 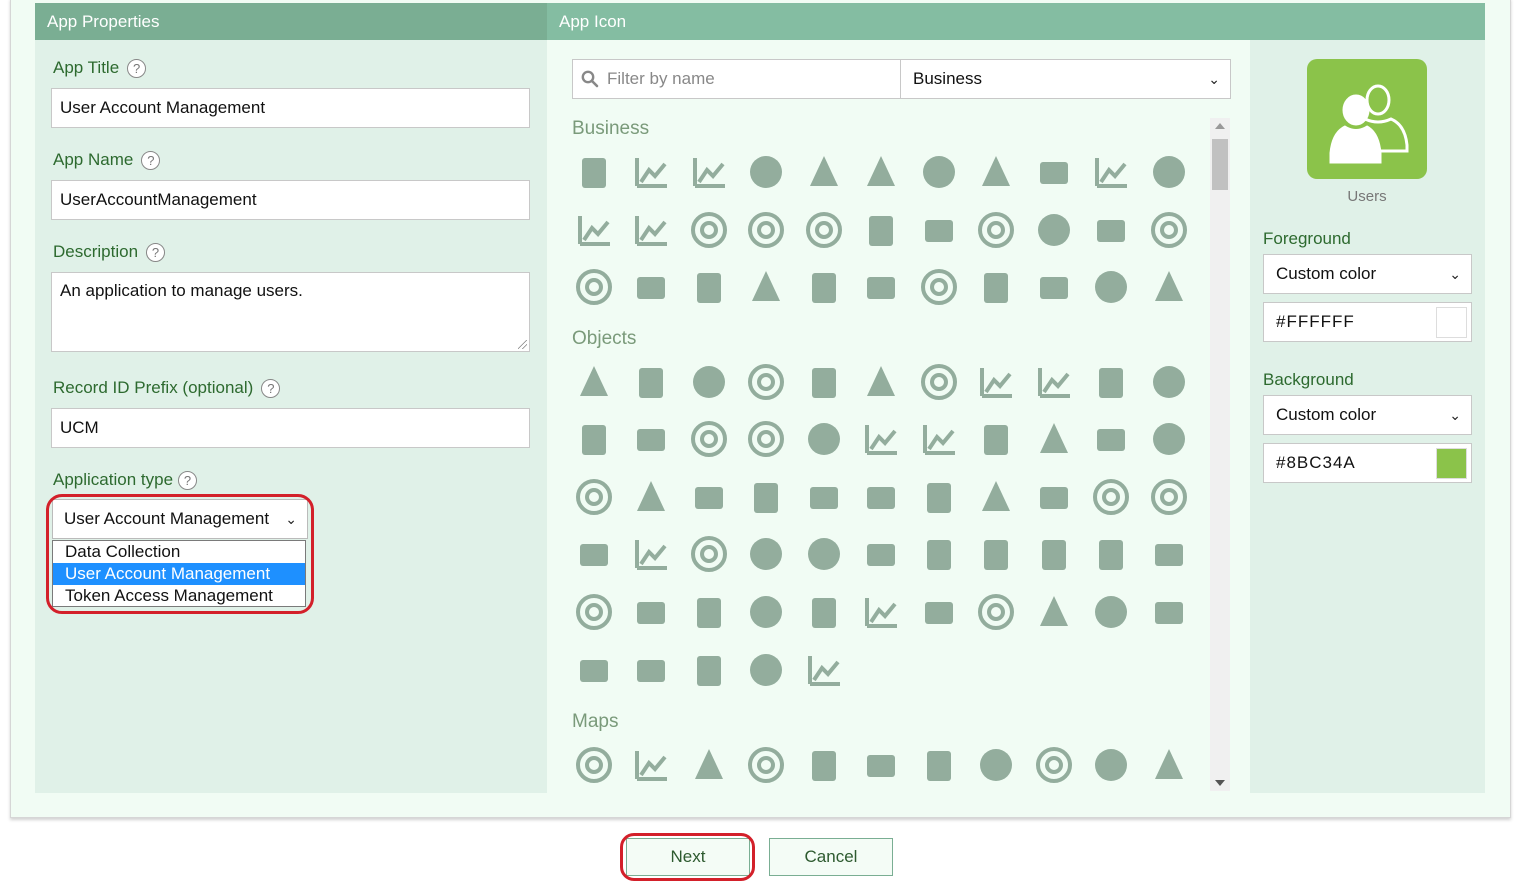 What do you see at coordinates (652, 497) in the screenshot?
I see `gavel-icon` at bounding box center [652, 497].